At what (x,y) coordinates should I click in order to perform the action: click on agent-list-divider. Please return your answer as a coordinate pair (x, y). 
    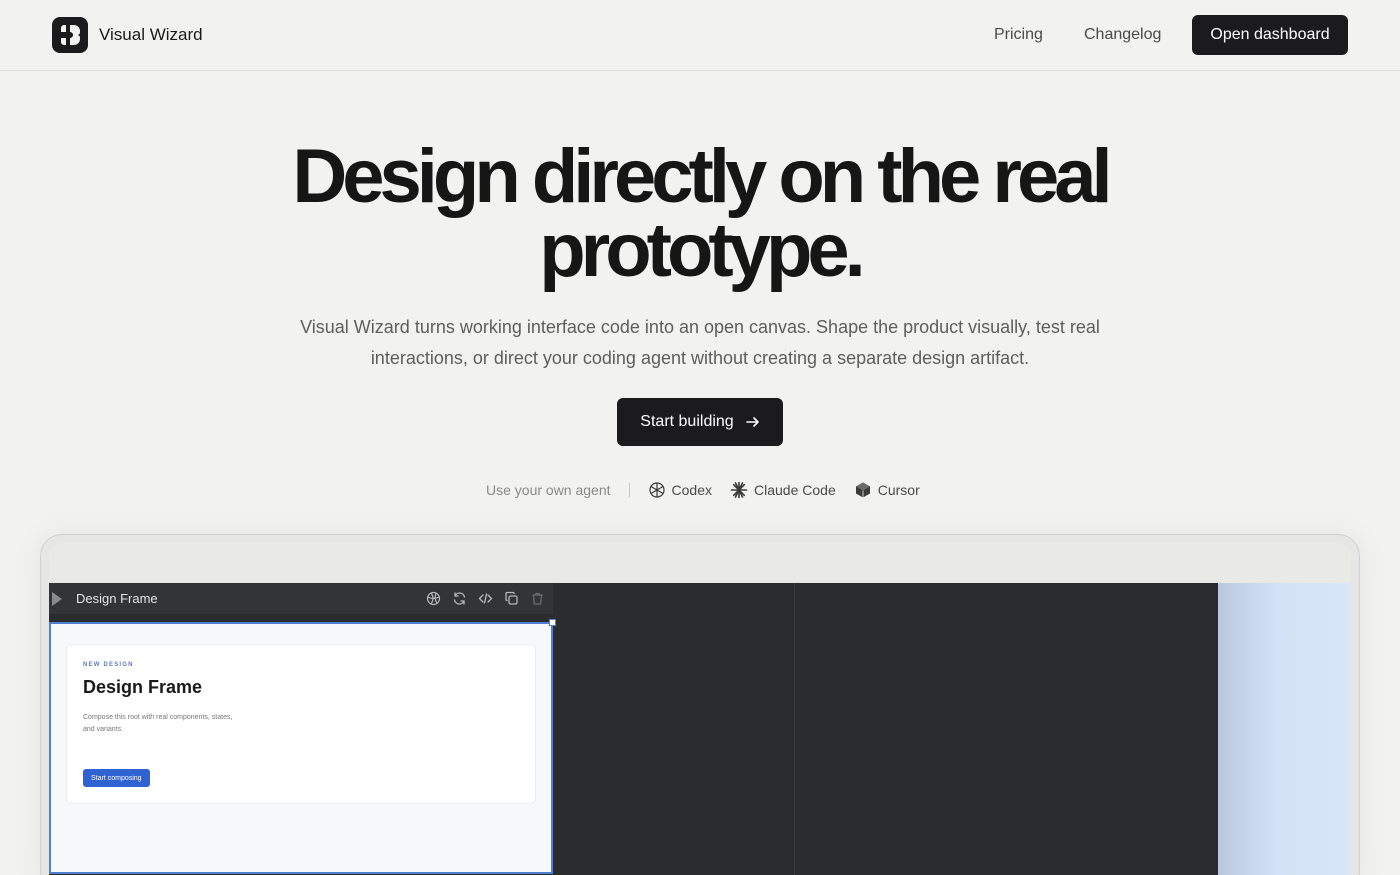
    Looking at the image, I should click on (629, 490).